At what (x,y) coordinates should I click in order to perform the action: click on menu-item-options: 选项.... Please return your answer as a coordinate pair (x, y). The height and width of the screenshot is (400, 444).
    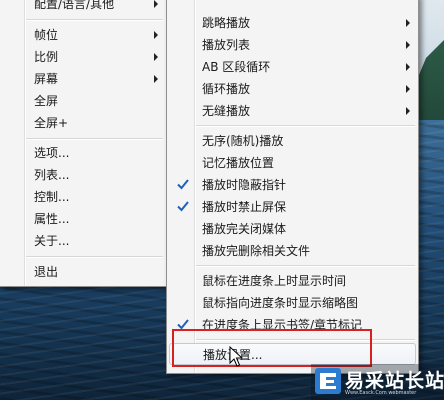
    Looking at the image, I should click on (83, 153).